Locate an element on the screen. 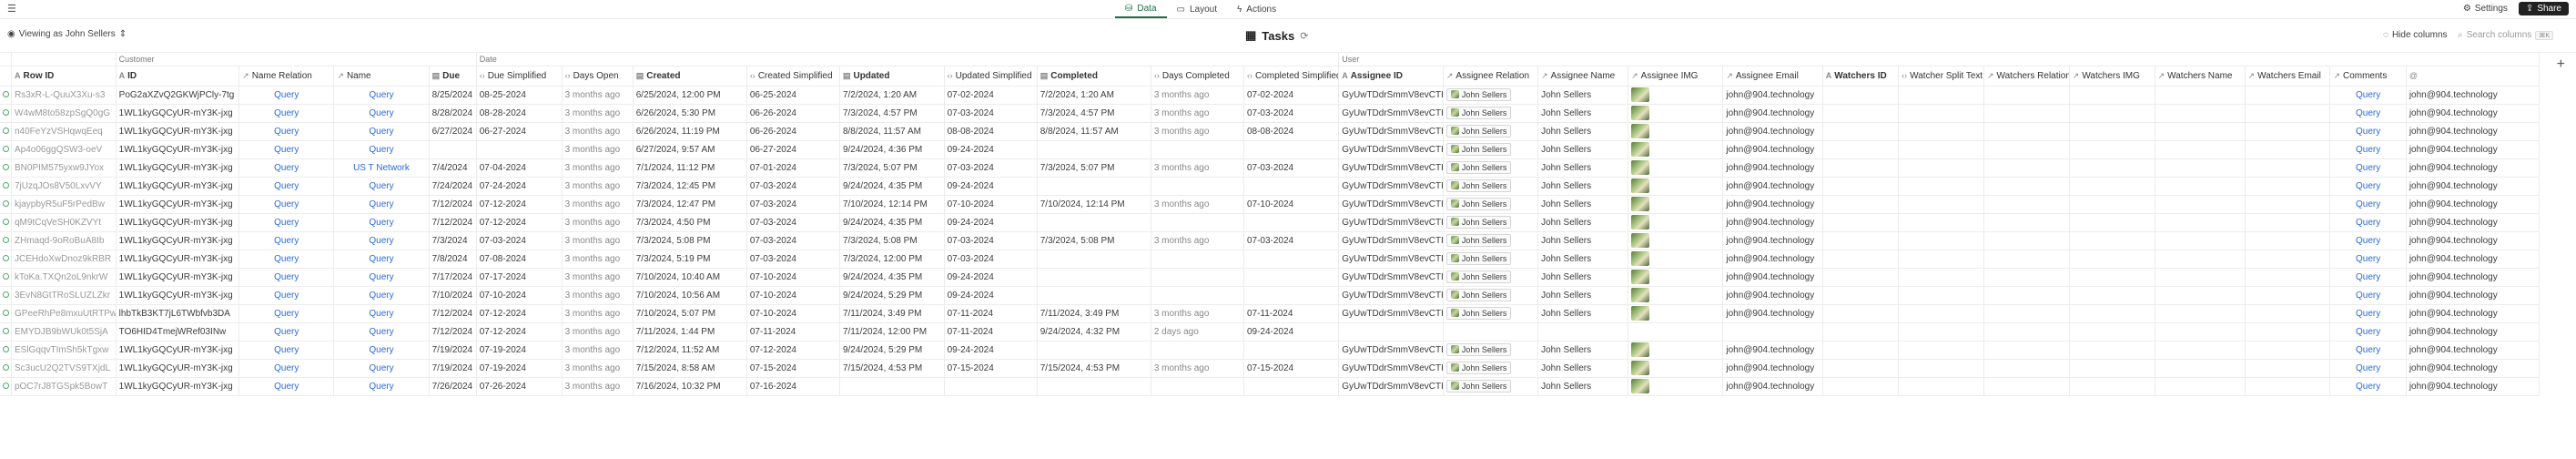 The image size is (2576, 459). col-assignee-img: ↗ Assignee IMG is located at coordinates (1676, 77).